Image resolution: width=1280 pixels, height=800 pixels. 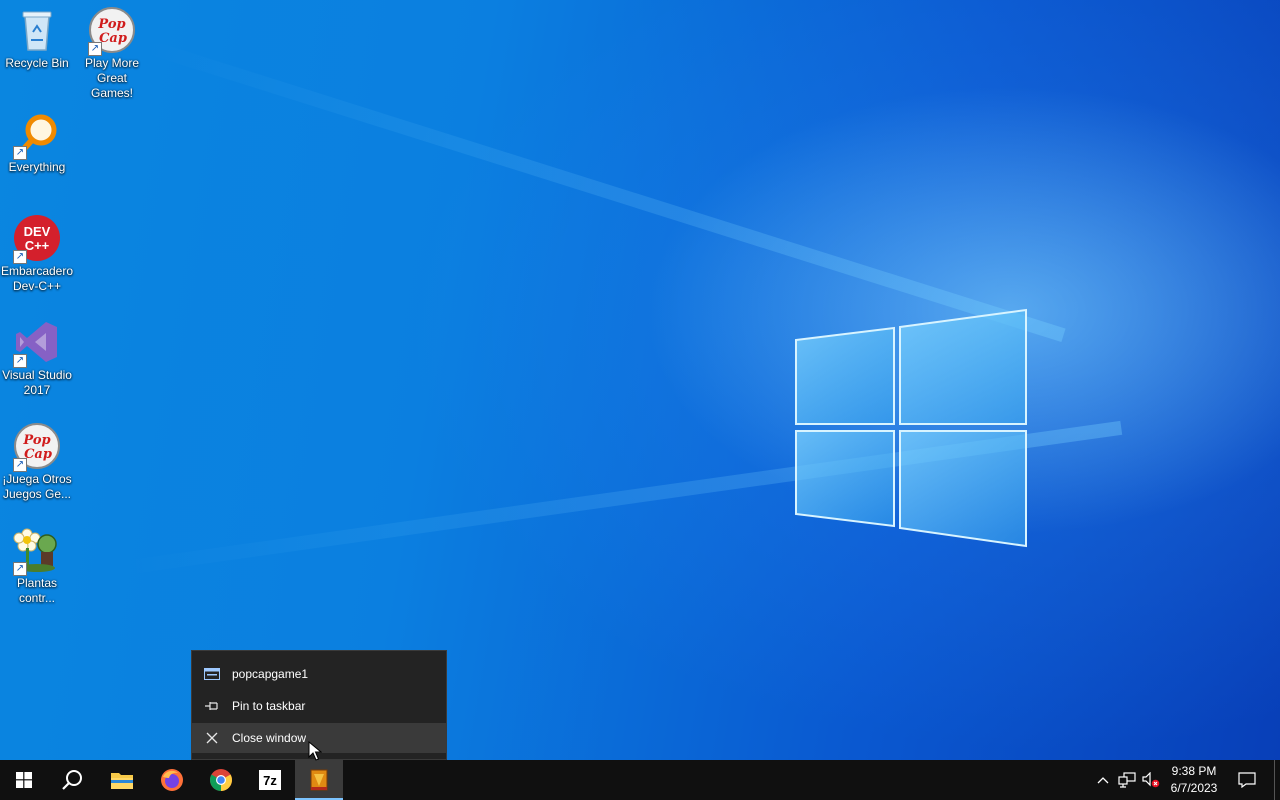 I want to click on desktop-icon-label: Play More Great Games!, so click(x=112, y=78).